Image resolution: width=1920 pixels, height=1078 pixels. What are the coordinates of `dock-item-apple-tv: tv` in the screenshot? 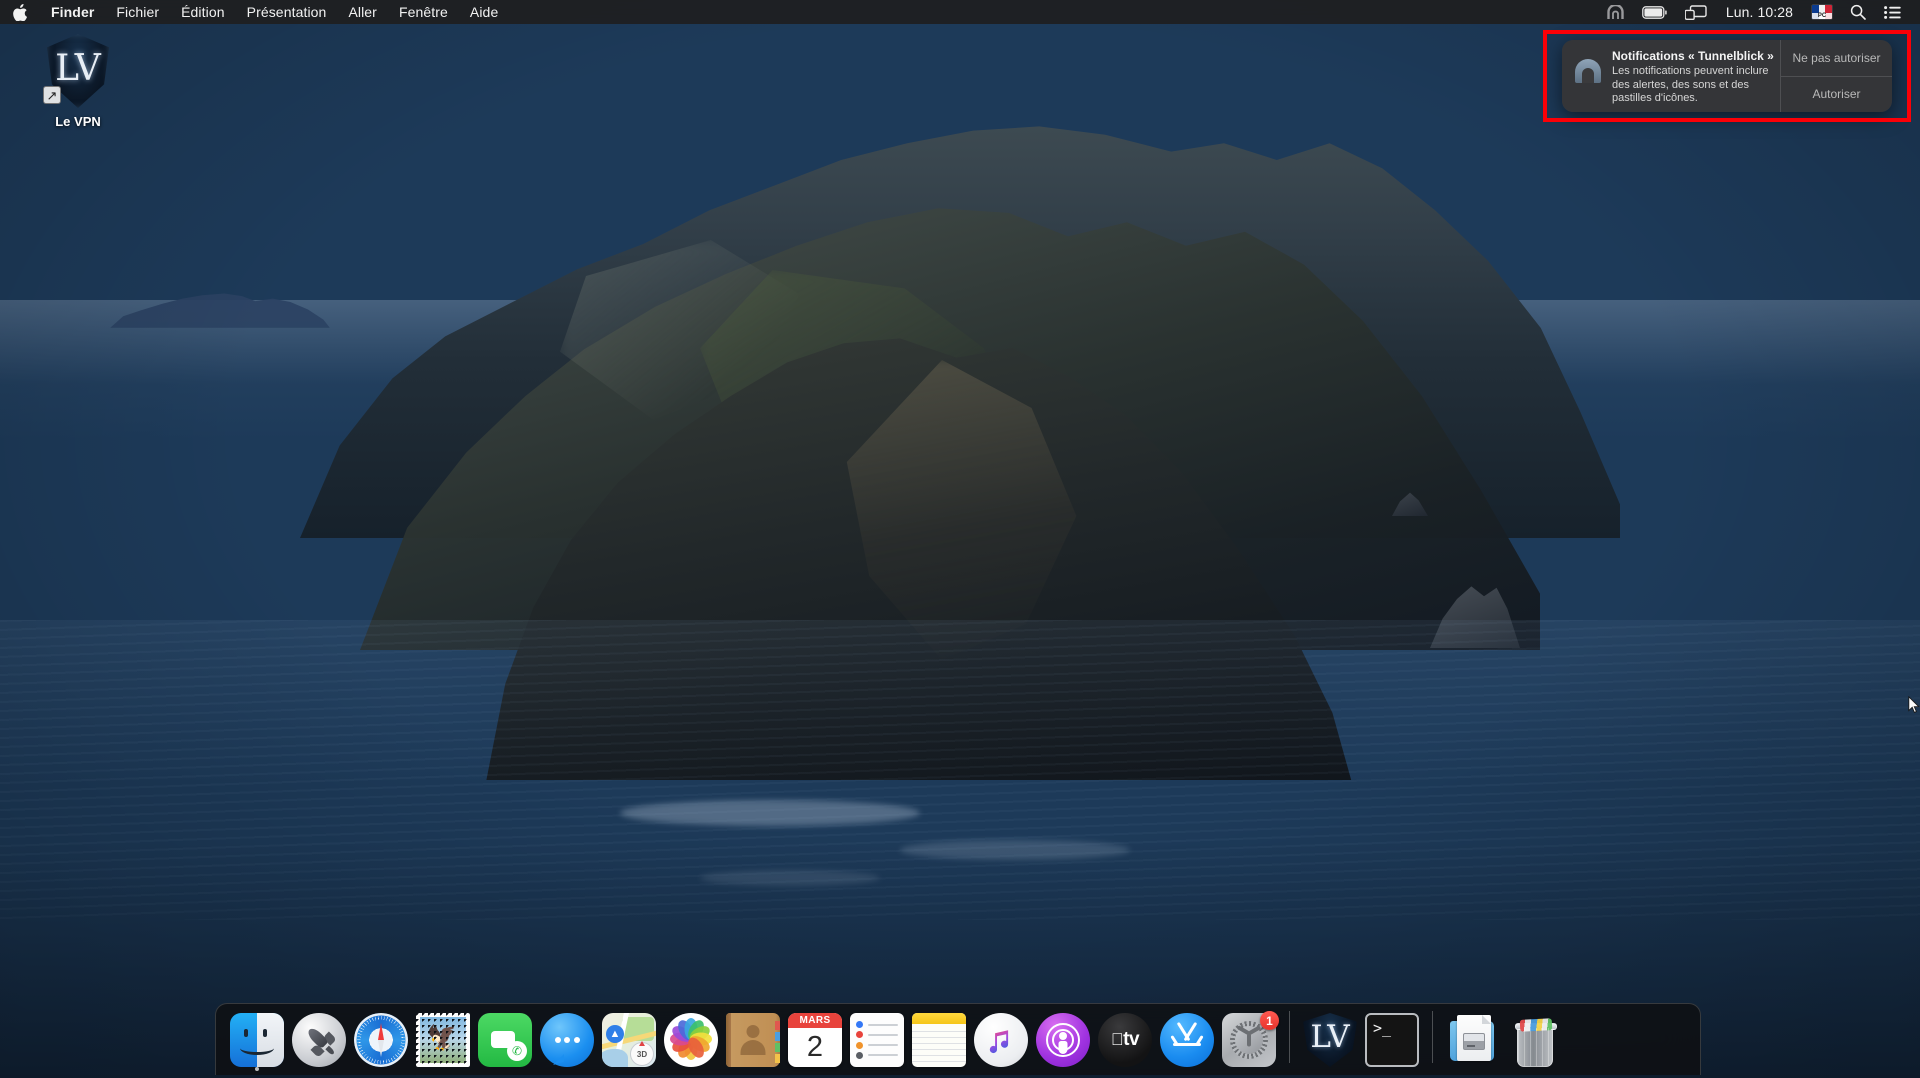 It's located at (1125, 1037).